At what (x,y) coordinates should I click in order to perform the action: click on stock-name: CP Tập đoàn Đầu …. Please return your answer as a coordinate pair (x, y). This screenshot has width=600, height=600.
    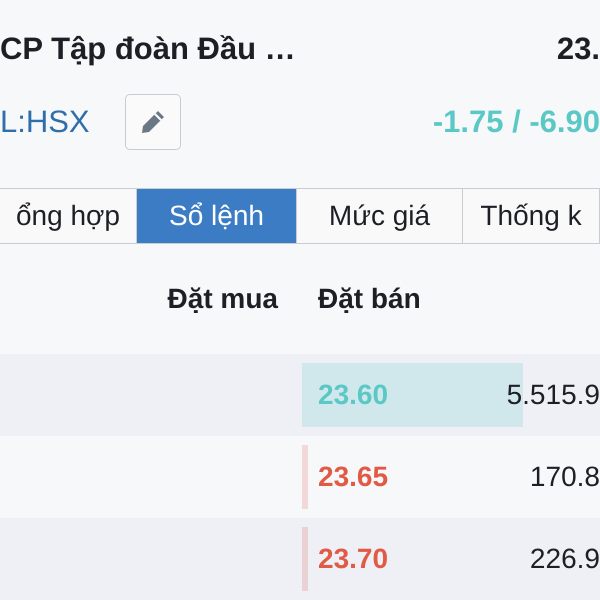
    Looking at the image, I should click on (148, 49).